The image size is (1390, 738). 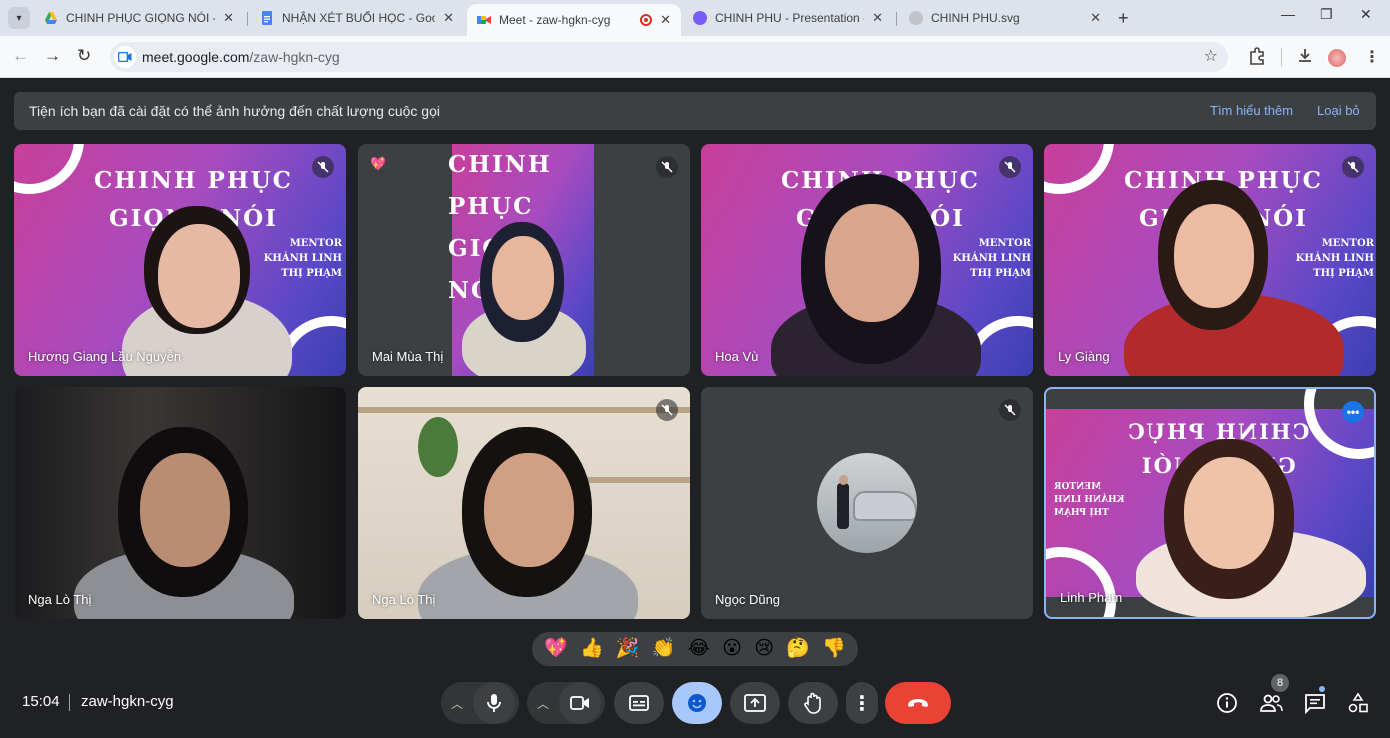 What do you see at coordinates (1227, 703) in the screenshot?
I see `meeting-info-icon` at bounding box center [1227, 703].